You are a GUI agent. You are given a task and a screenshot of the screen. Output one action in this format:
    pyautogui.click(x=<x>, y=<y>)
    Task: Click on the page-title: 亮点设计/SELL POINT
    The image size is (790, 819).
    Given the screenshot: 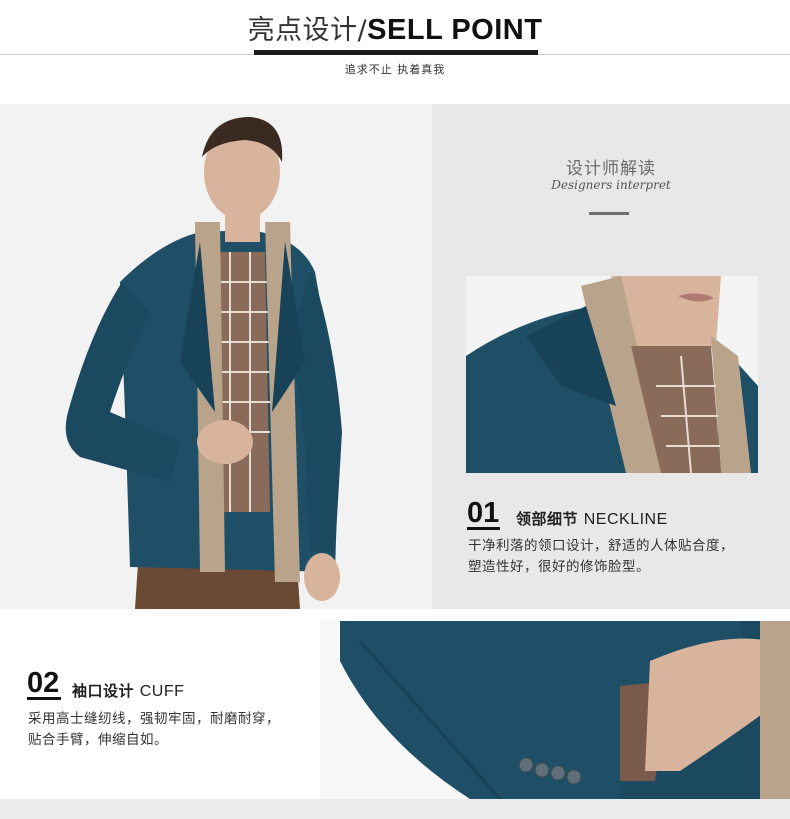 What is the action you would take?
    pyautogui.click(x=395, y=30)
    